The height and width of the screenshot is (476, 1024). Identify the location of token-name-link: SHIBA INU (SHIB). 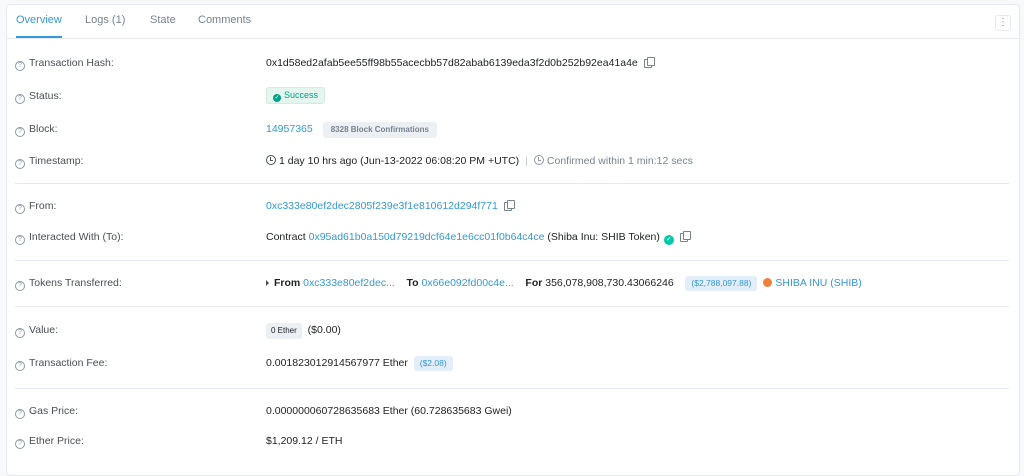
(818, 283).